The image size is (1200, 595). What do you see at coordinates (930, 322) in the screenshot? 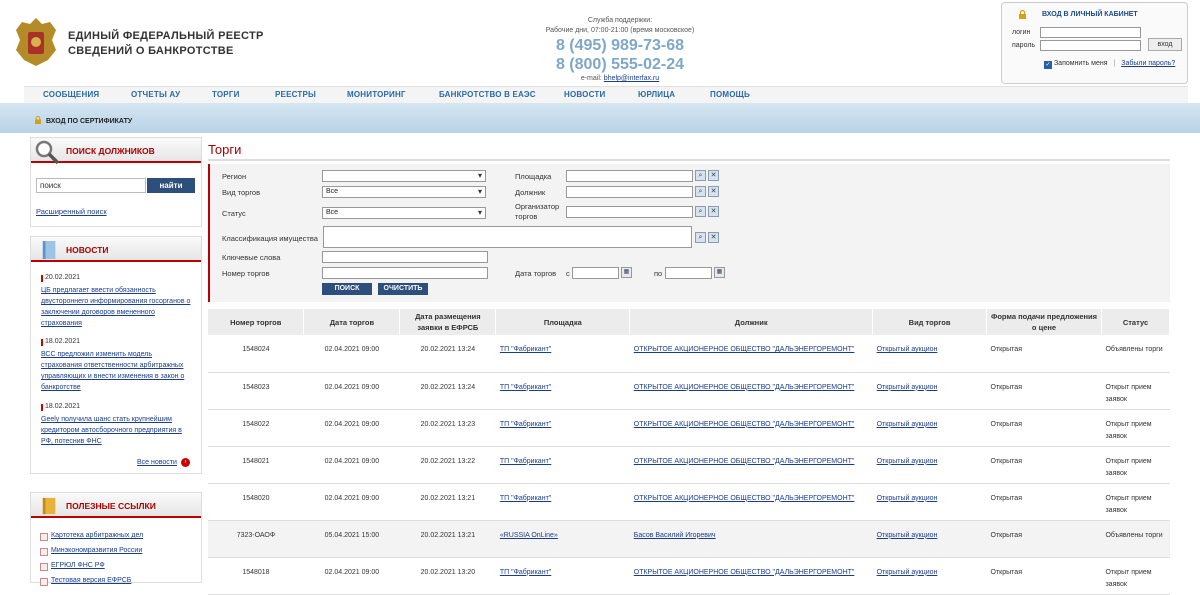
I see `column-header: Вид торгов` at bounding box center [930, 322].